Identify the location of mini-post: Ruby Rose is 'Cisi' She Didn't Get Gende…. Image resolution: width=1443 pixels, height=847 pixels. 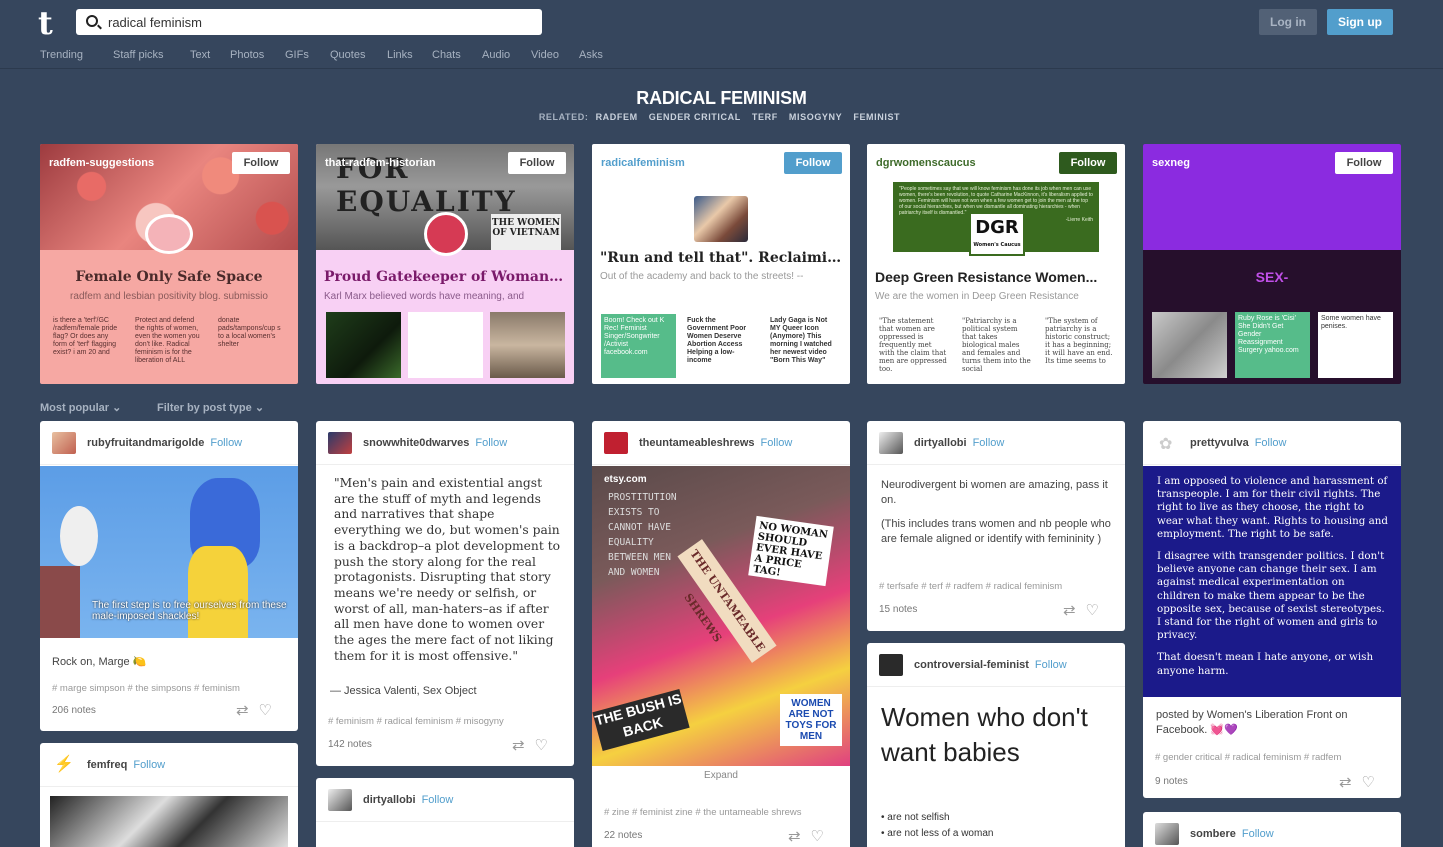
(1272, 345).